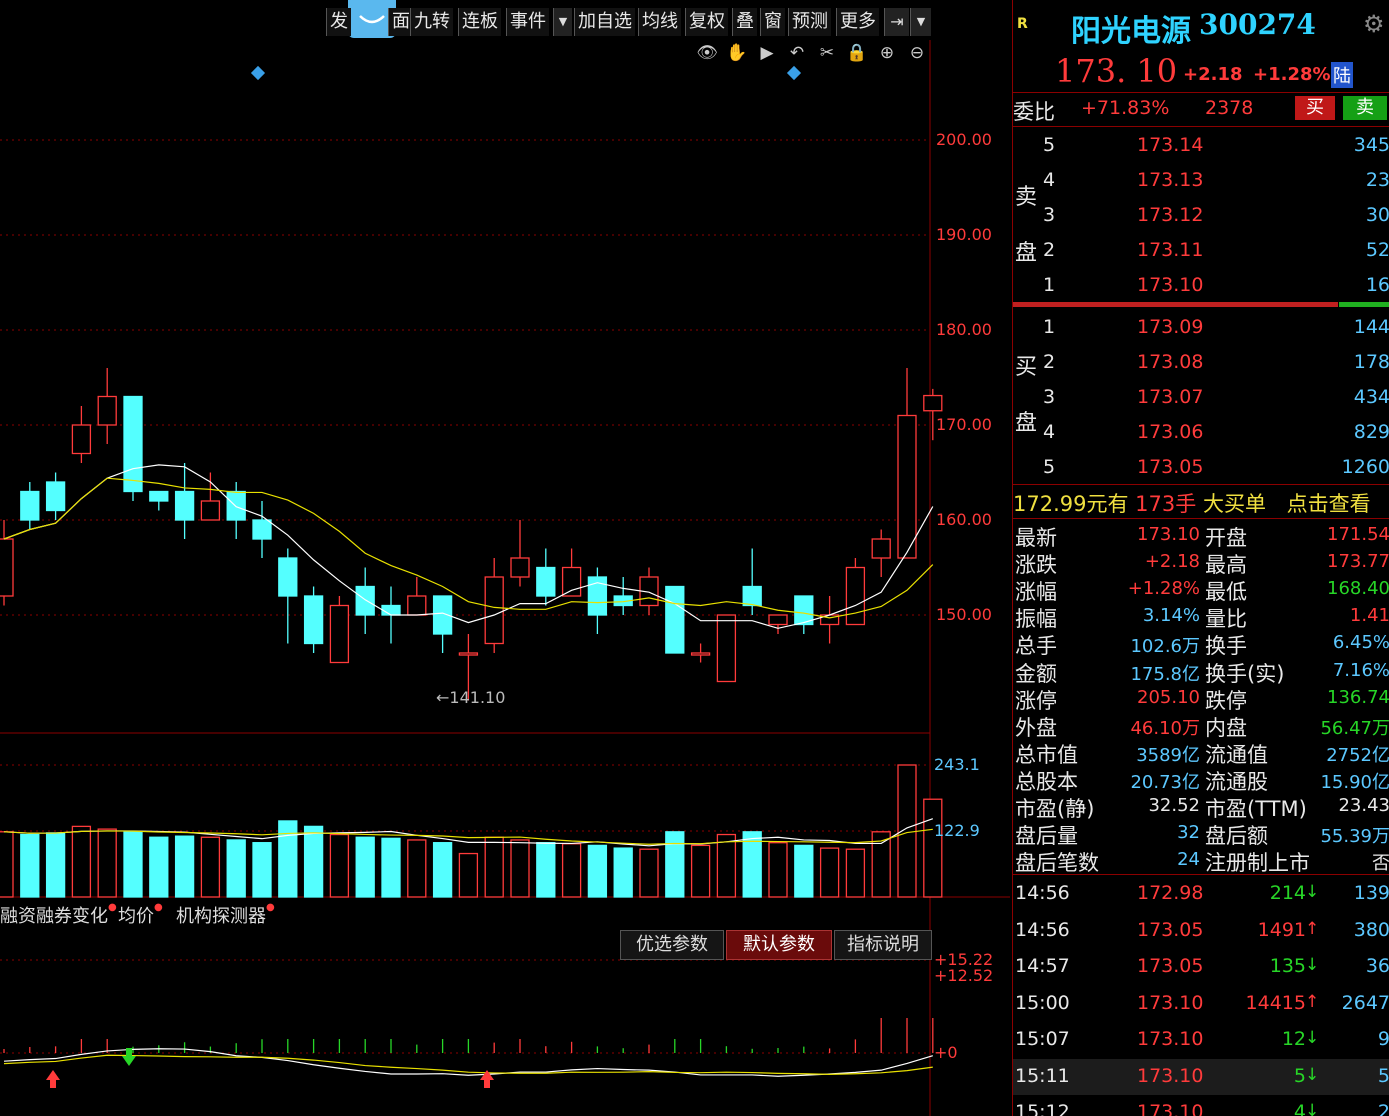 The height and width of the screenshot is (1116, 1389). I want to click on sell-level-row: 3 173.12 30, so click(1201, 217).